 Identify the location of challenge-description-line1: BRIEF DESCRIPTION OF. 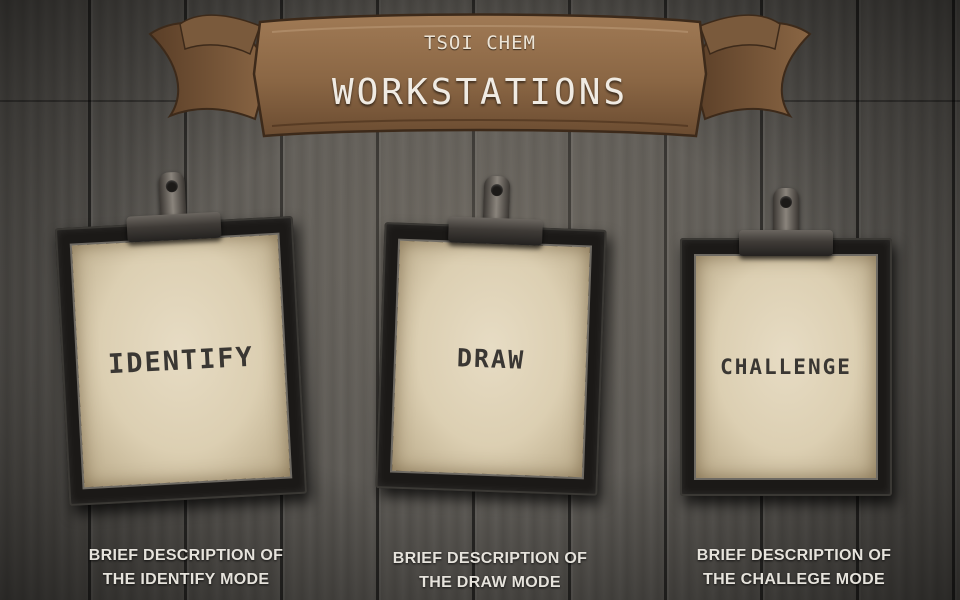
(794, 555).